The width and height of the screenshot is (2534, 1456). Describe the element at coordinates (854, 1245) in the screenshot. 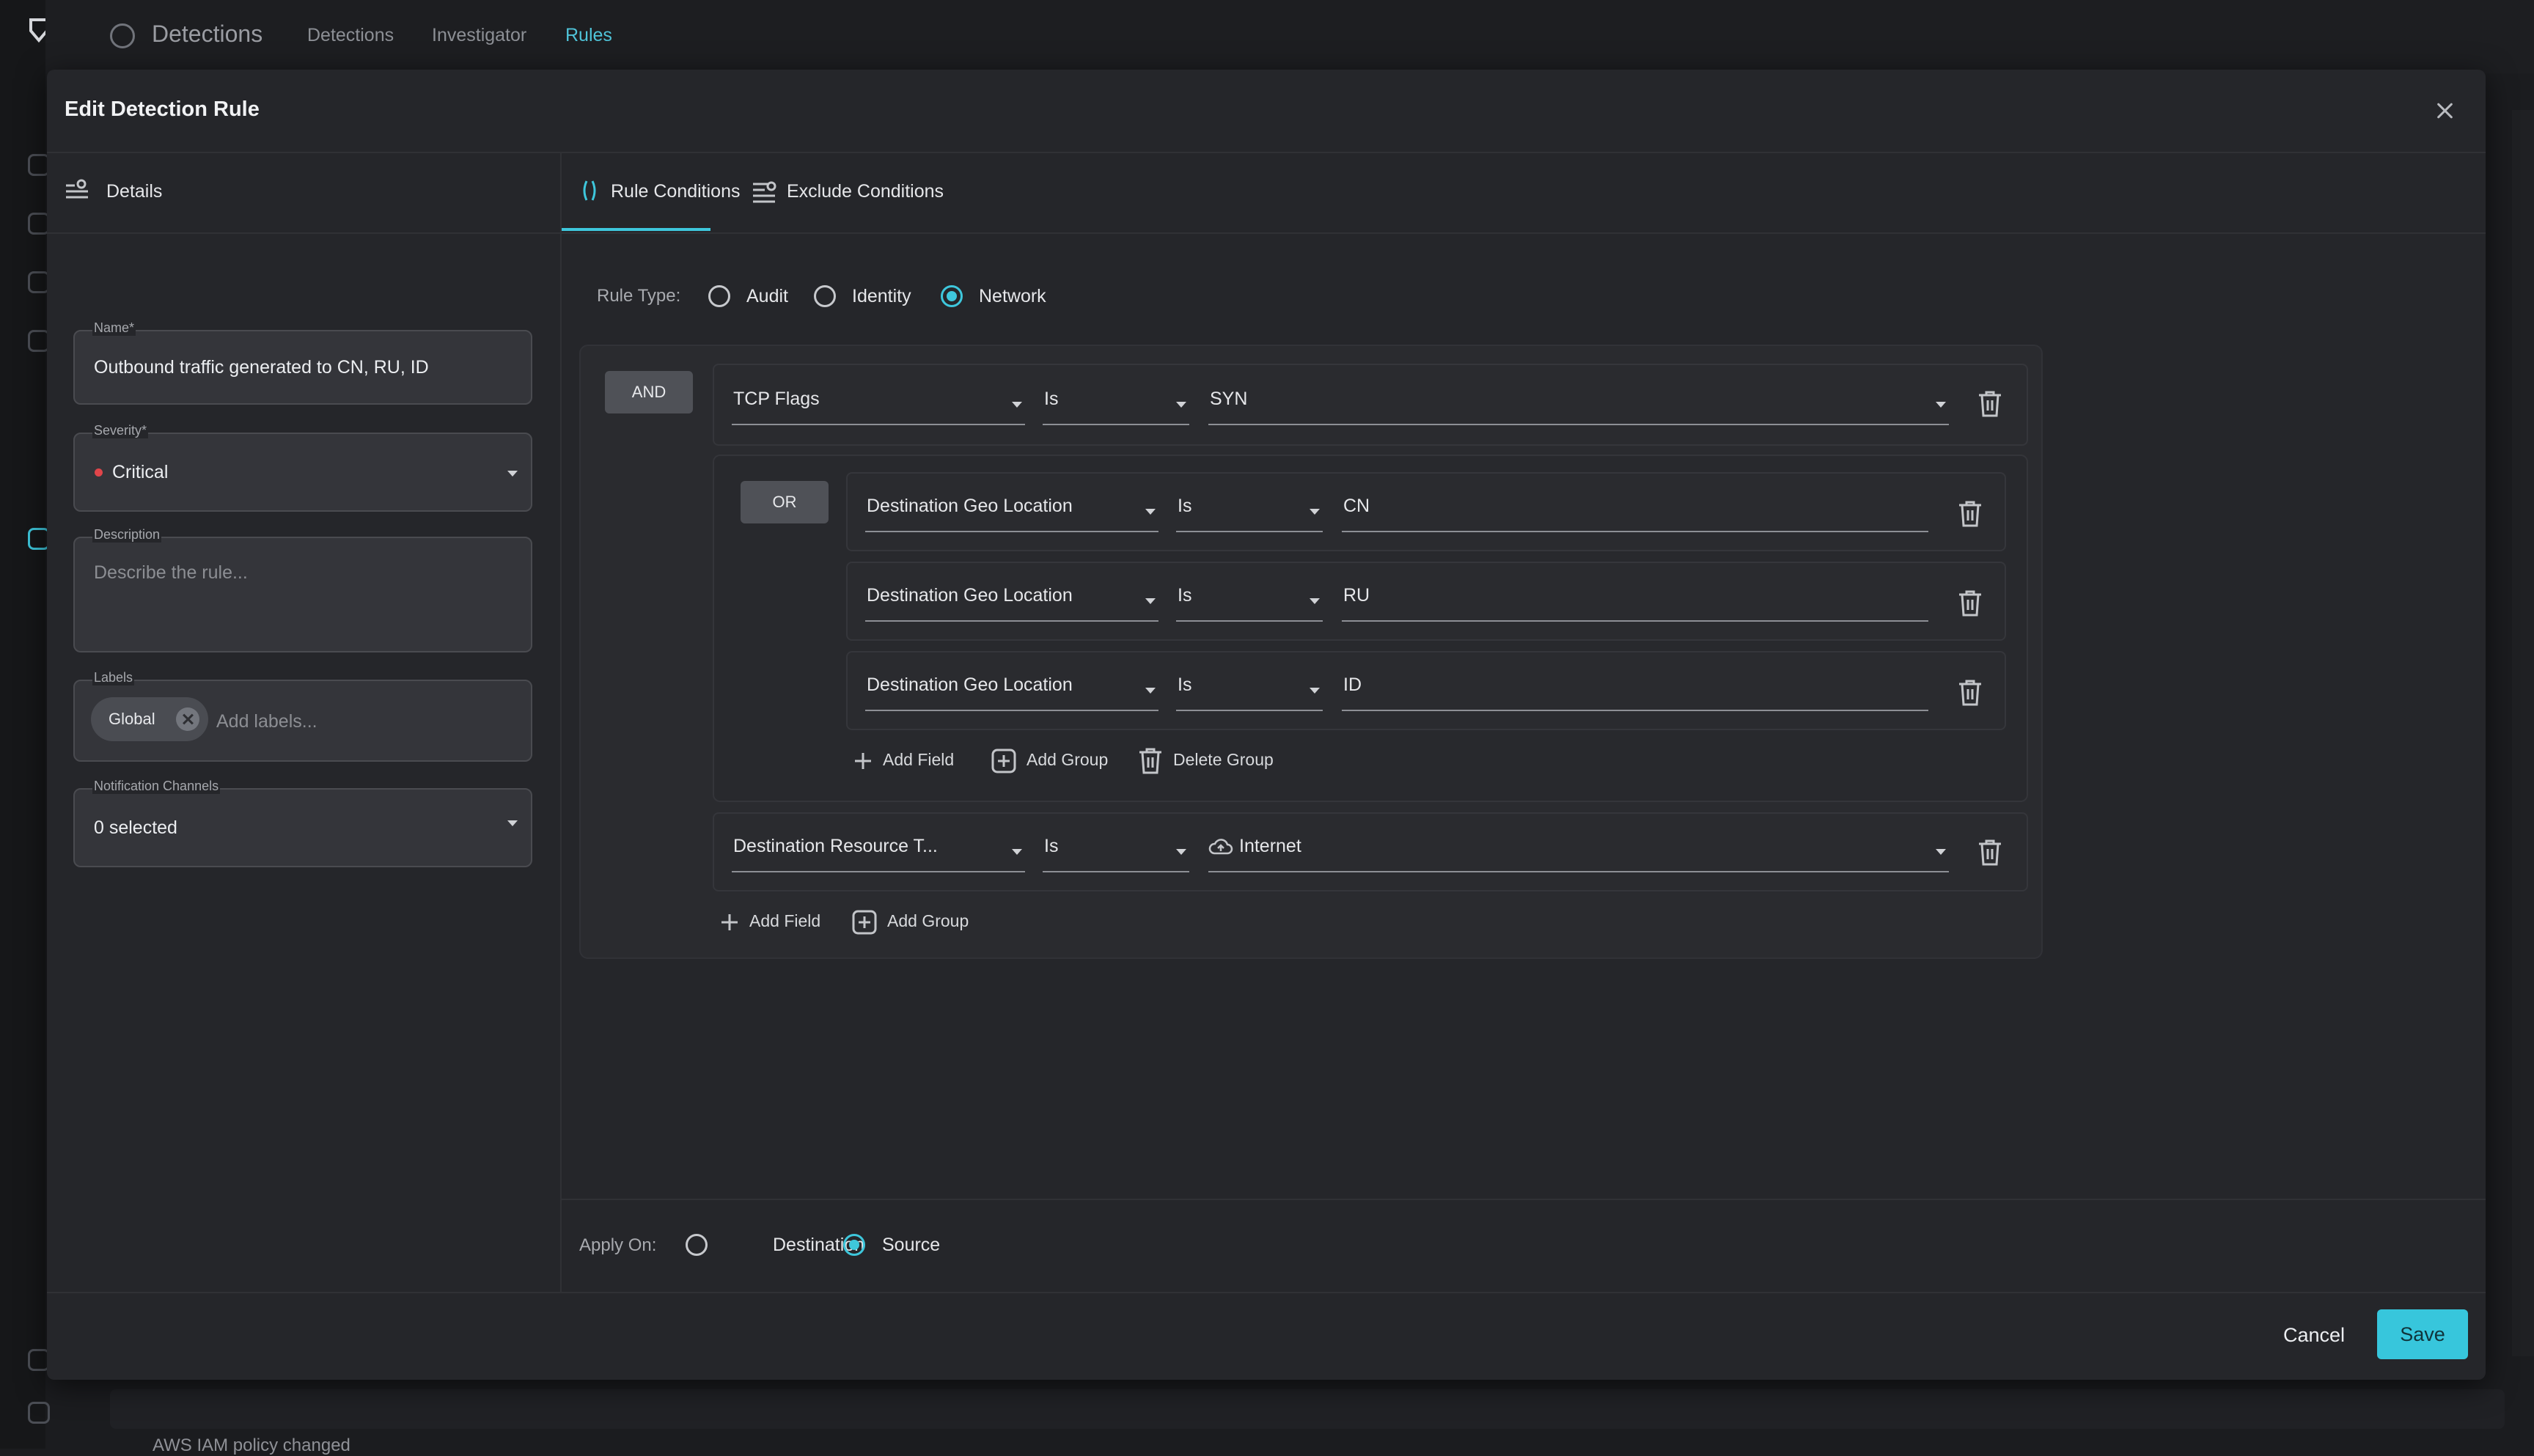

I see `radio-source` at that location.